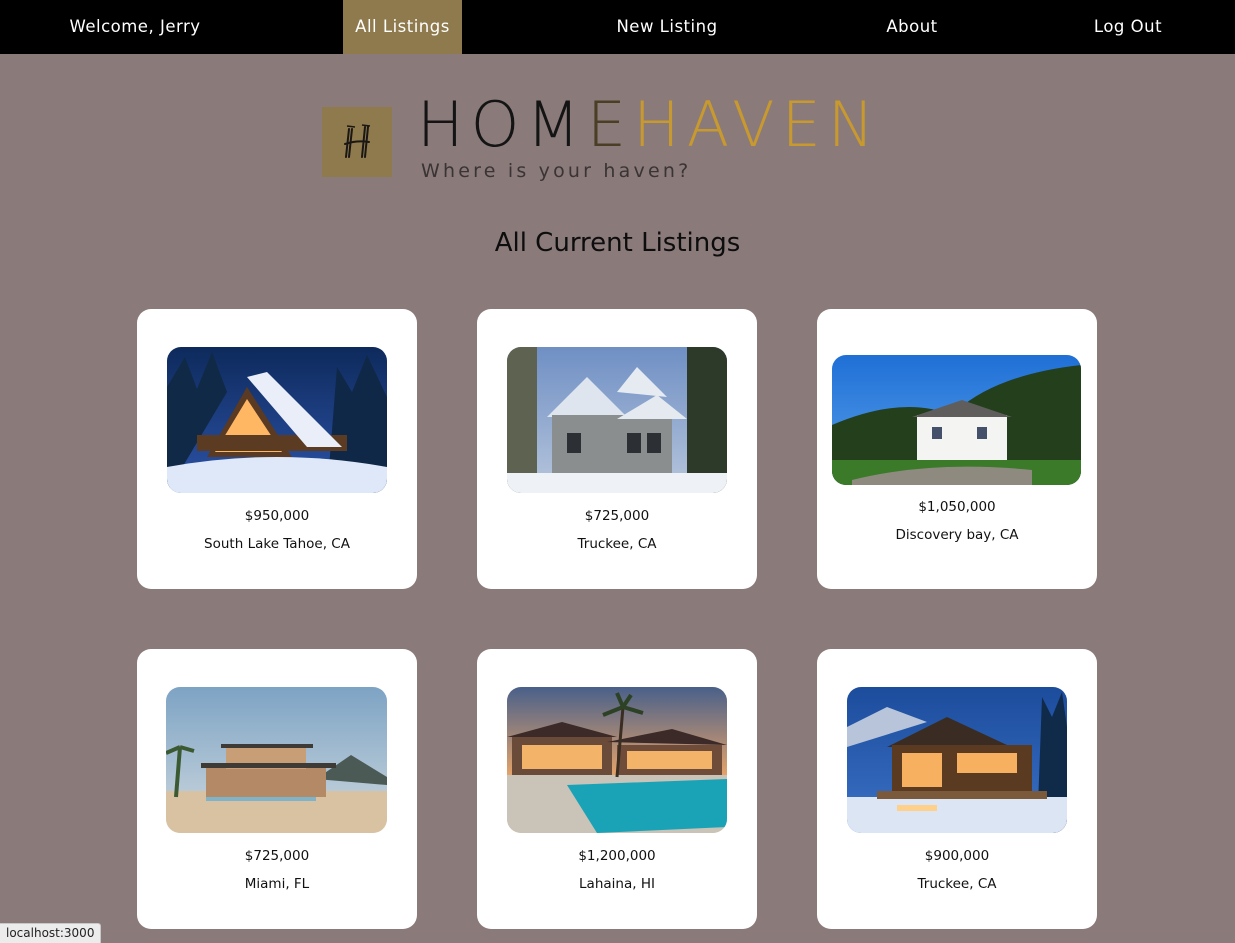 The height and width of the screenshot is (943, 1235). I want to click on nav-new-listing: New Listing, so click(667, 27).